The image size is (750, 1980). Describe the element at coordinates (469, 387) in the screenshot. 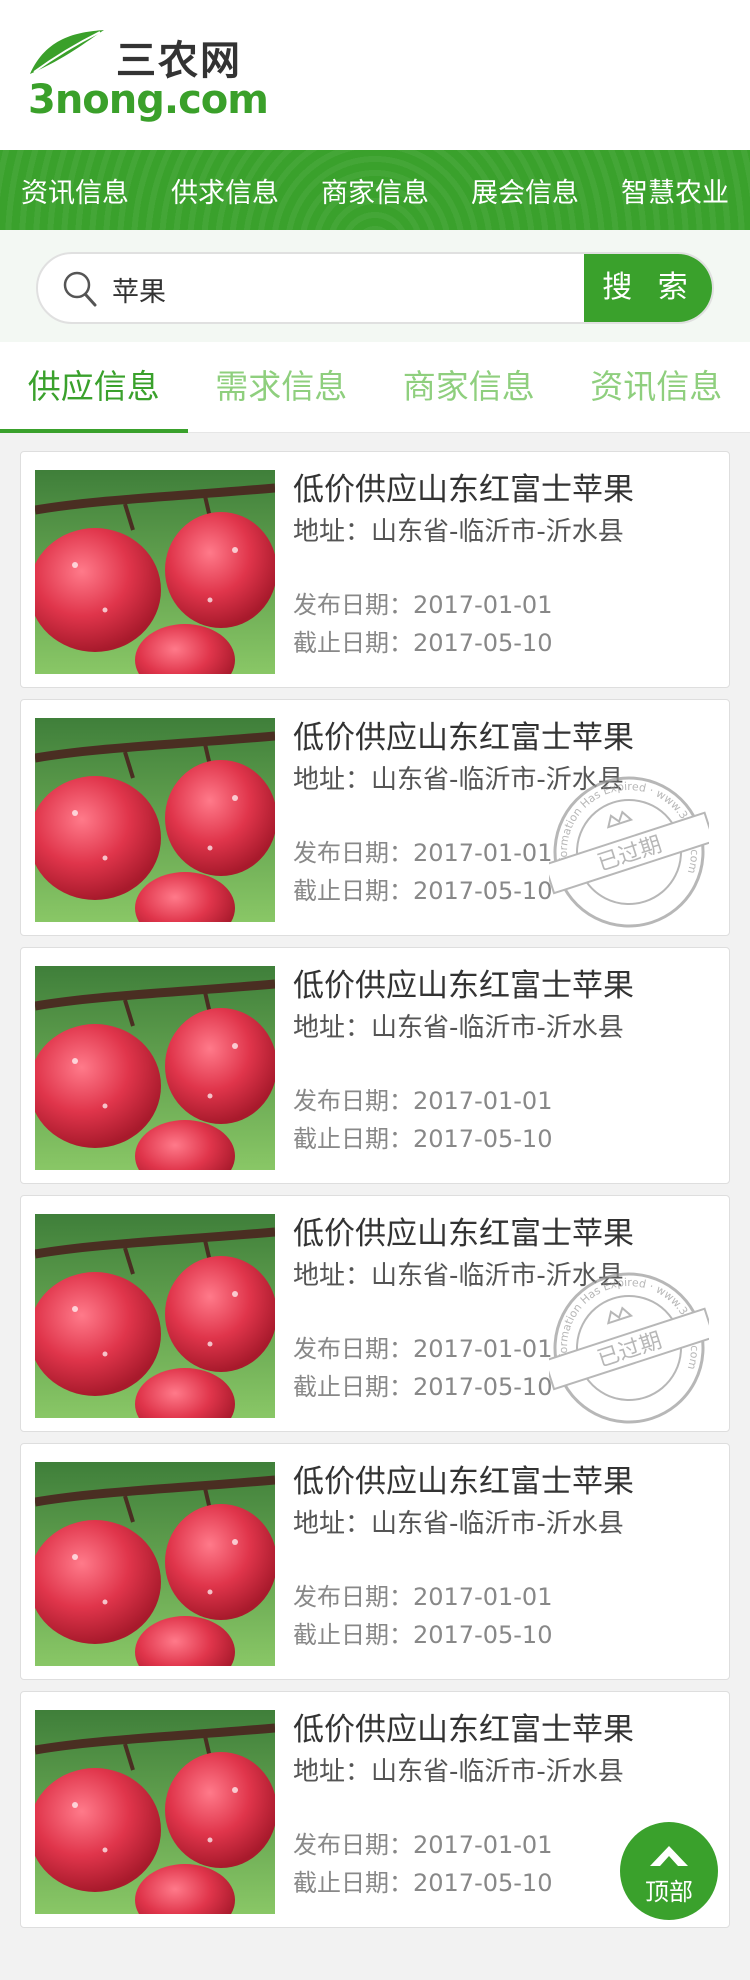

I see `tab-merchants: 商家信息` at that location.